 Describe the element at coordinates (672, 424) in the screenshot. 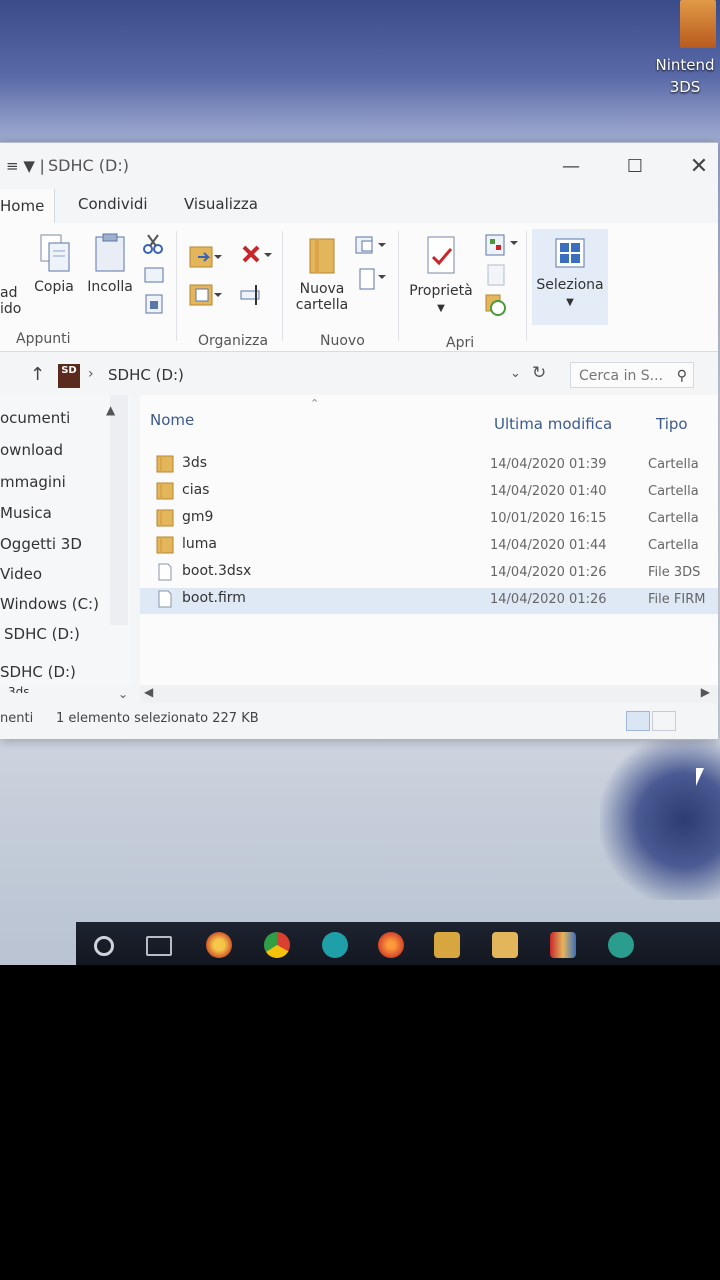

I see `column-header-type: Tipo` at that location.